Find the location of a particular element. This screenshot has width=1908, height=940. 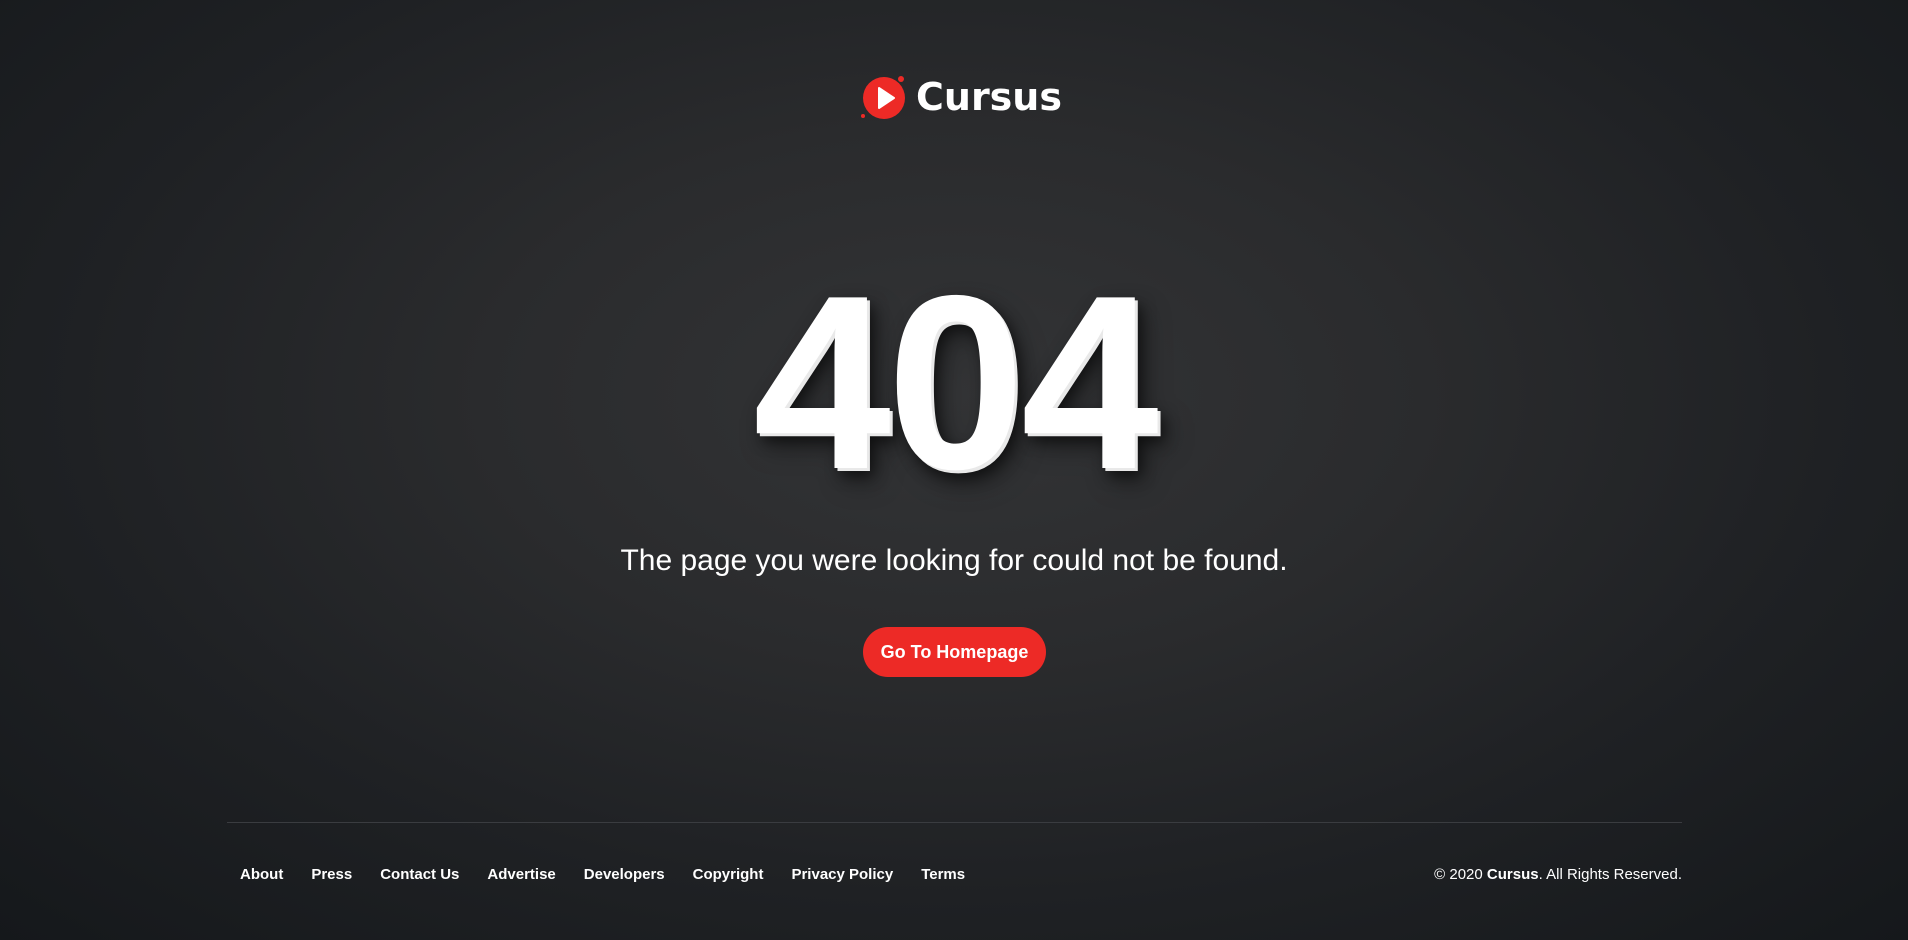

copyright-suffix: . All Rights Reserved. is located at coordinates (1610, 874).